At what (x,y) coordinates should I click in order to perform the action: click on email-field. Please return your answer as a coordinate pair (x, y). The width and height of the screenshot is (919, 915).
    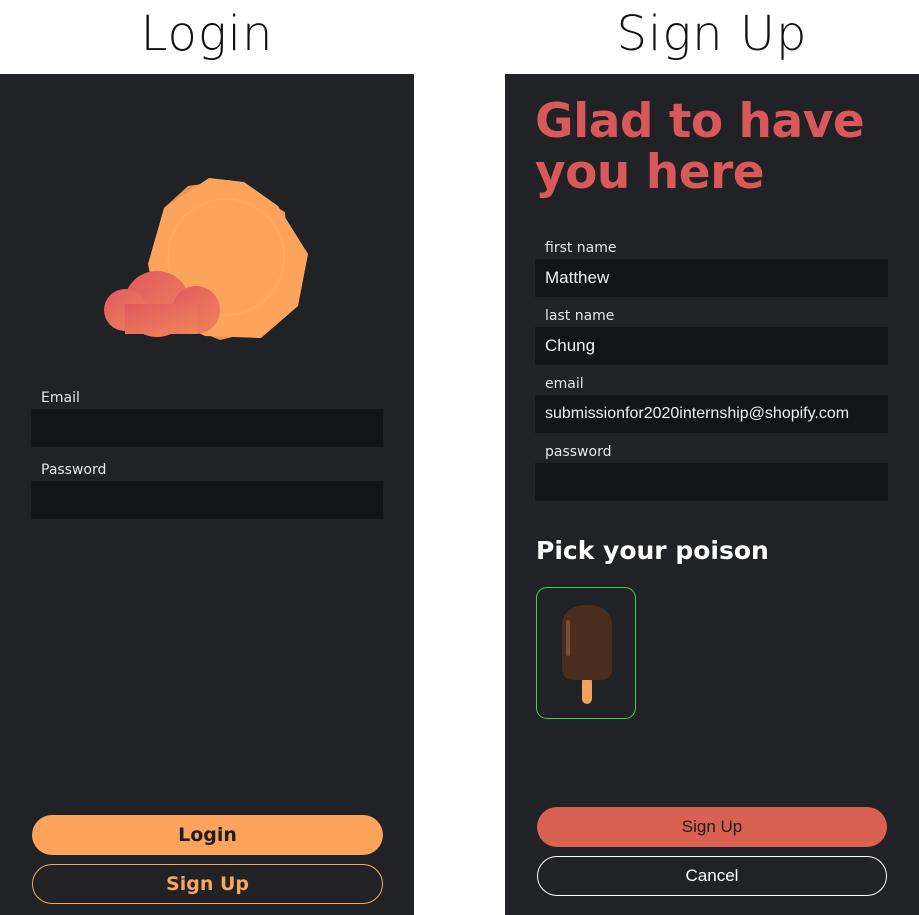
    Looking at the image, I should click on (207, 428).